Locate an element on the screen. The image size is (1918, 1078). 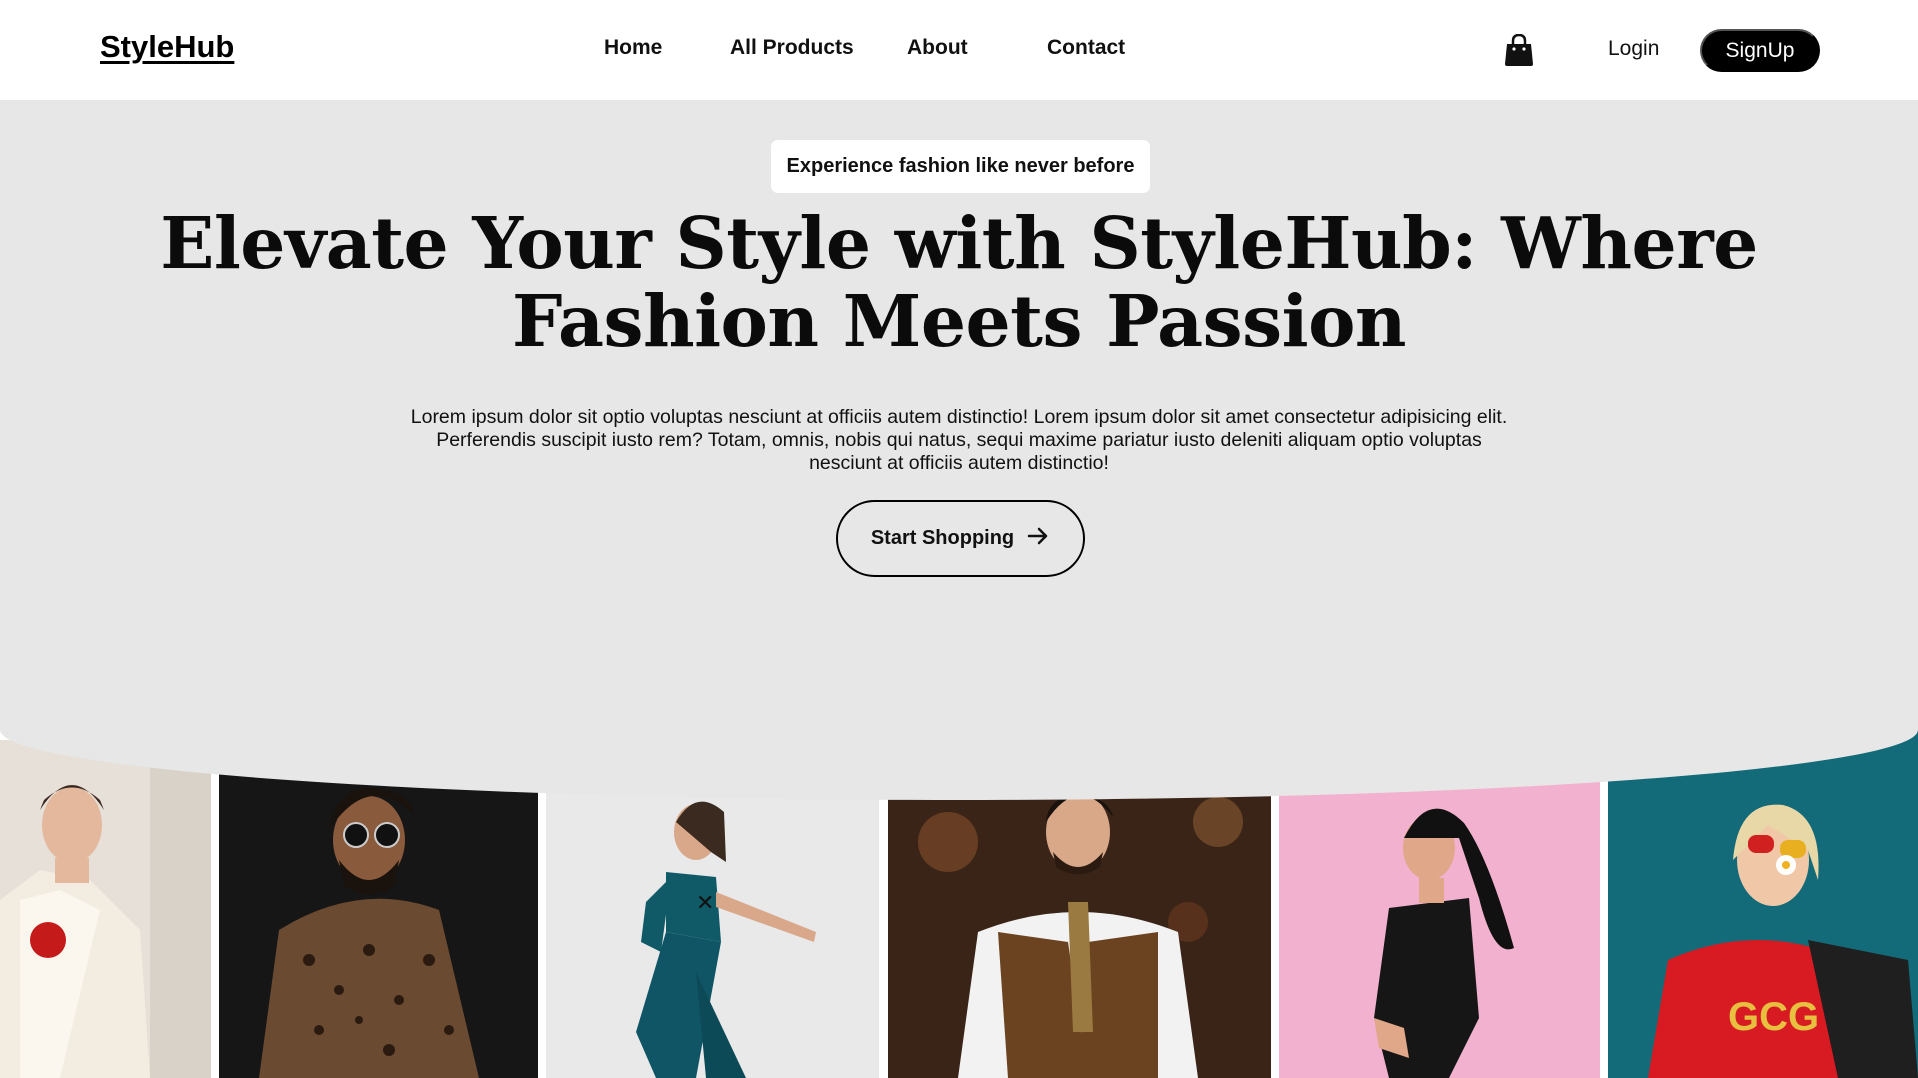
brand-logo: StyleHub is located at coordinates (167, 47).